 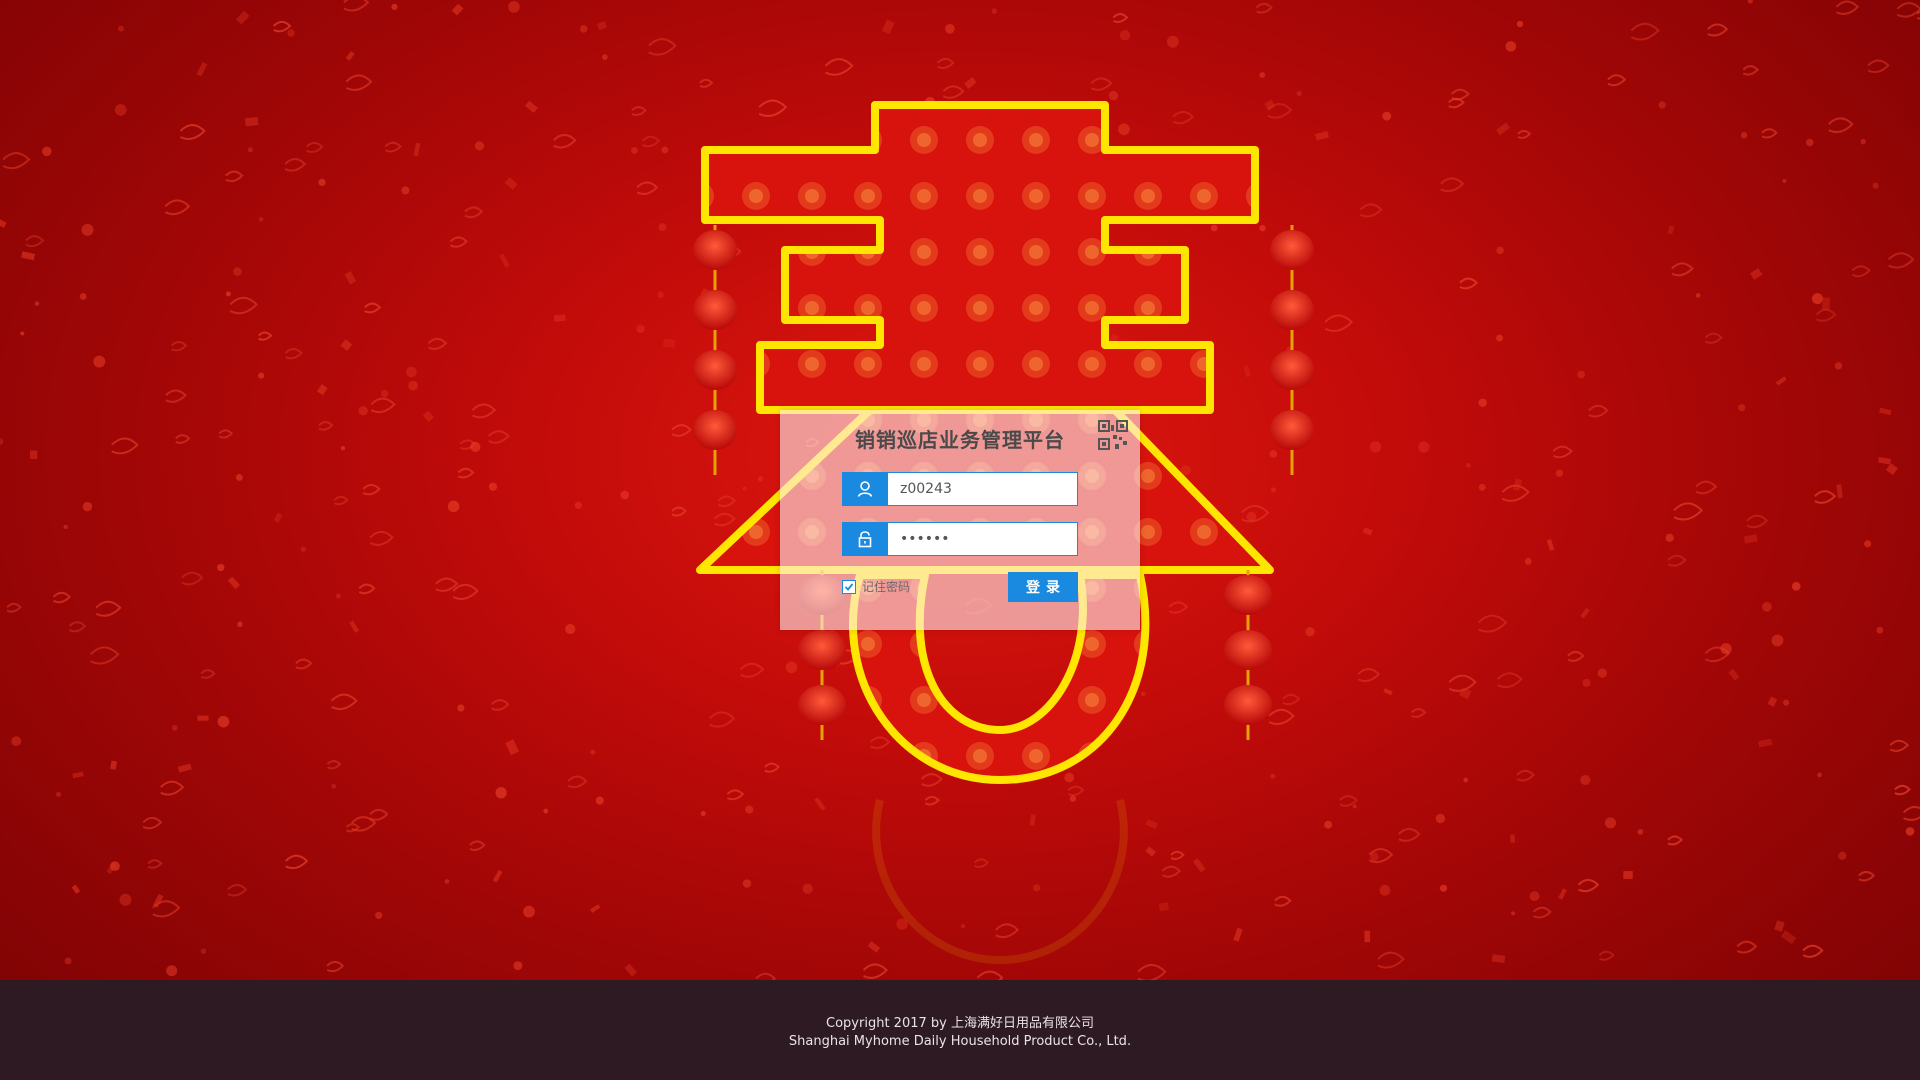 I want to click on qr-code-icon, so click(x=1113, y=435).